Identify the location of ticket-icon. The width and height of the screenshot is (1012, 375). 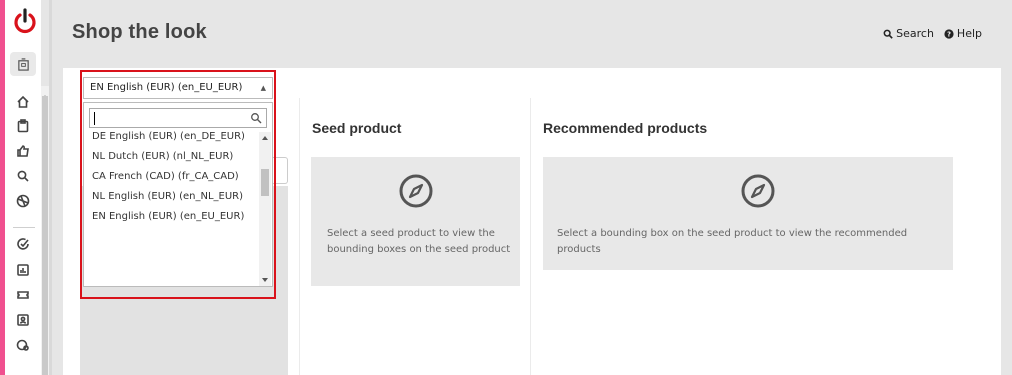
(23, 295).